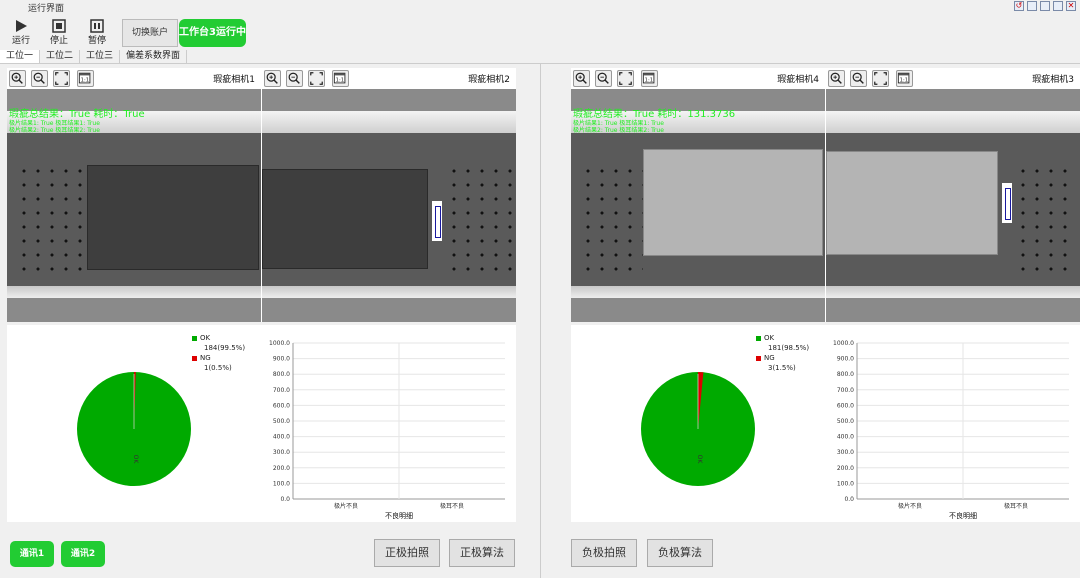 The height and width of the screenshot is (578, 1080). What do you see at coordinates (20, 56) in the screenshot?
I see `tab-station-1: 工位一` at bounding box center [20, 56].